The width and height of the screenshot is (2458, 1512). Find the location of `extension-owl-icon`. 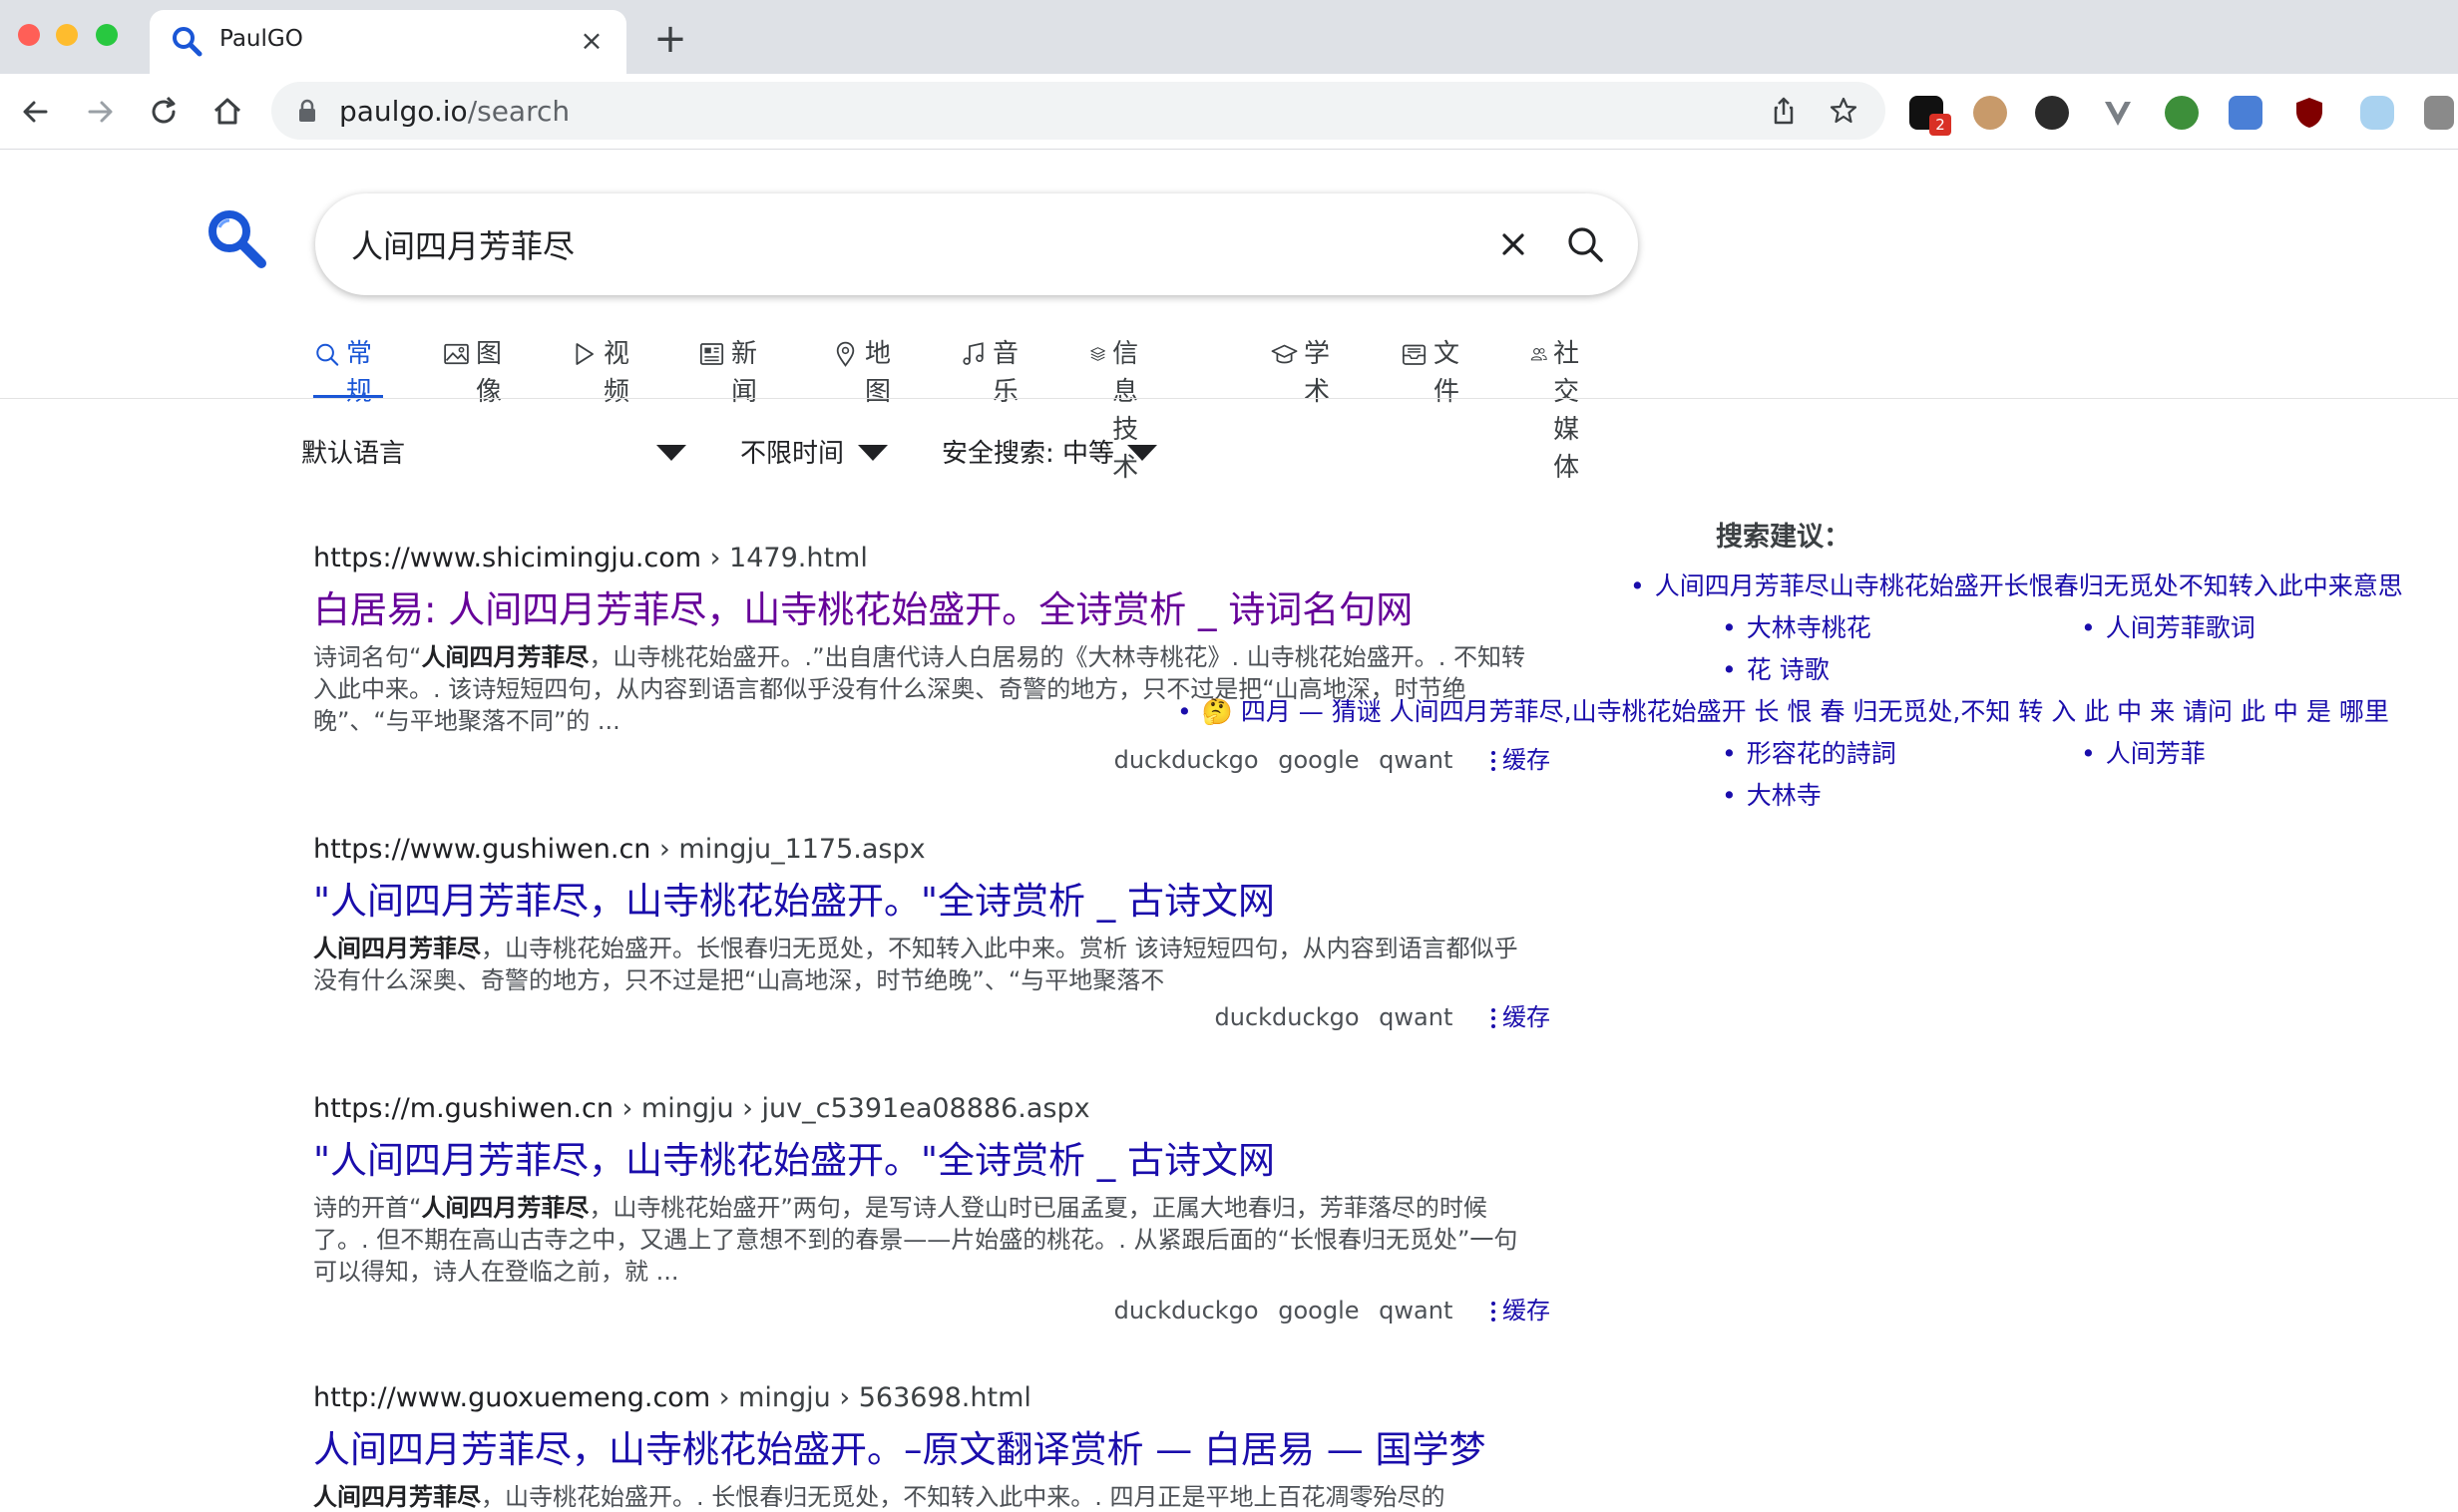

extension-owl-icon is located at coordinates (1990, 113).